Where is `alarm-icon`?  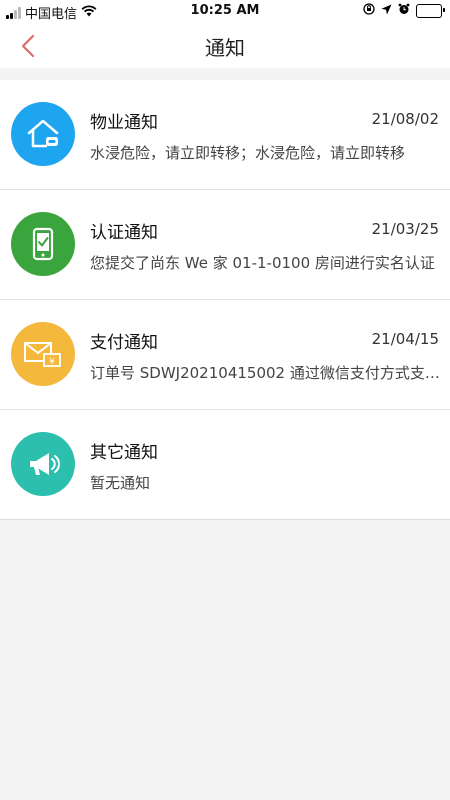
alarm-icon is located at coordinates (404, 11).